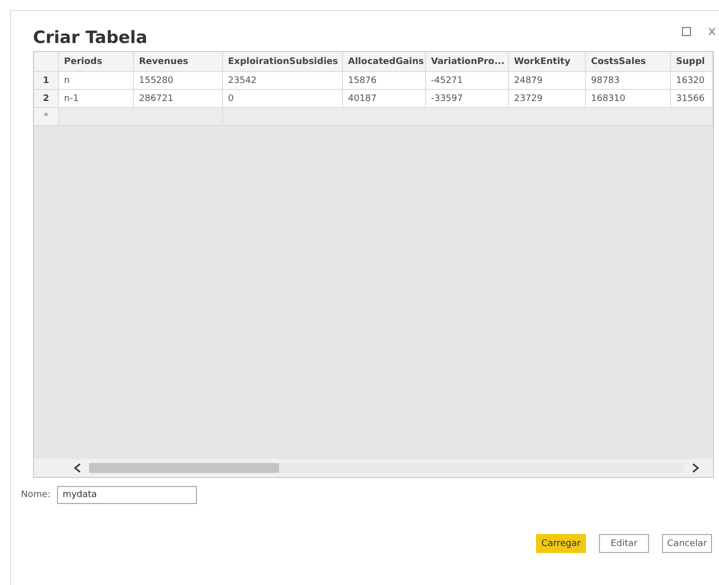 This screenshot has height=585, width=719. What do you see at coordinates (46, 117) in the screenshot?
I see `new-row-marker: *` at bounding box center [46, 117].